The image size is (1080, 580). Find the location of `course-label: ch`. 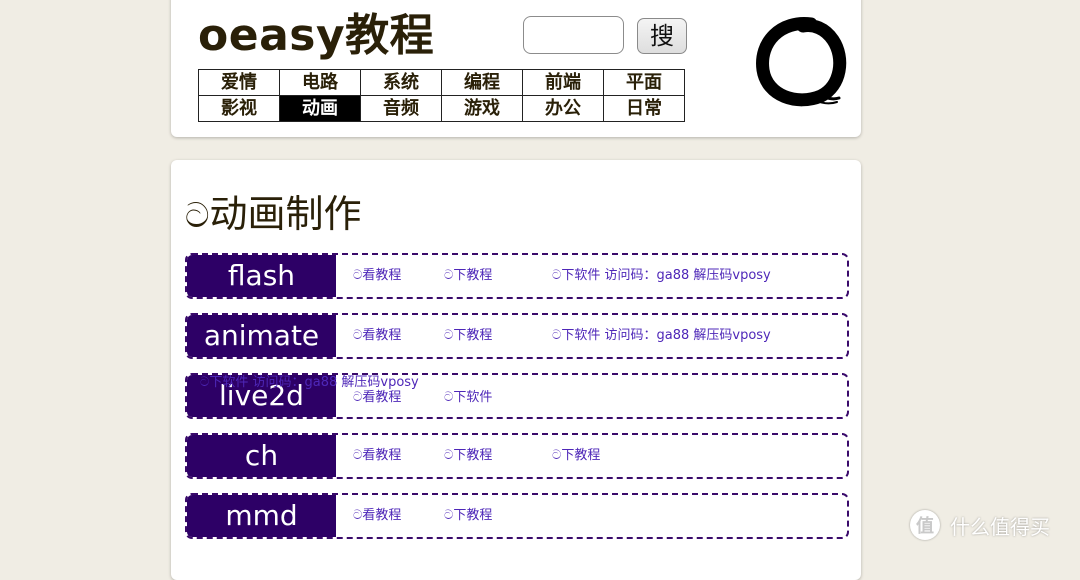

course-label: ch is located at coordinates (261, 456).